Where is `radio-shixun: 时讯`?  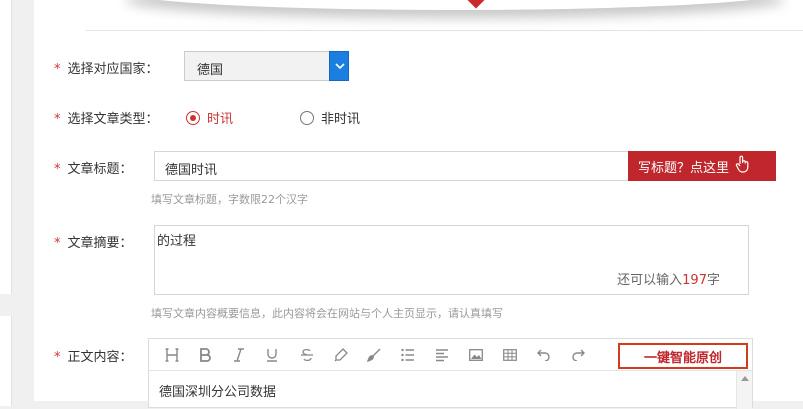
radio-shixun: 时讯 is located at coordinates (209, 117).